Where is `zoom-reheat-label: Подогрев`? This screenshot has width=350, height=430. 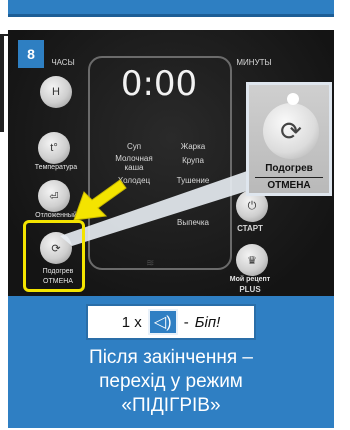
zoom-reheat-label: Подогрев is located at coordinates (289, 168).